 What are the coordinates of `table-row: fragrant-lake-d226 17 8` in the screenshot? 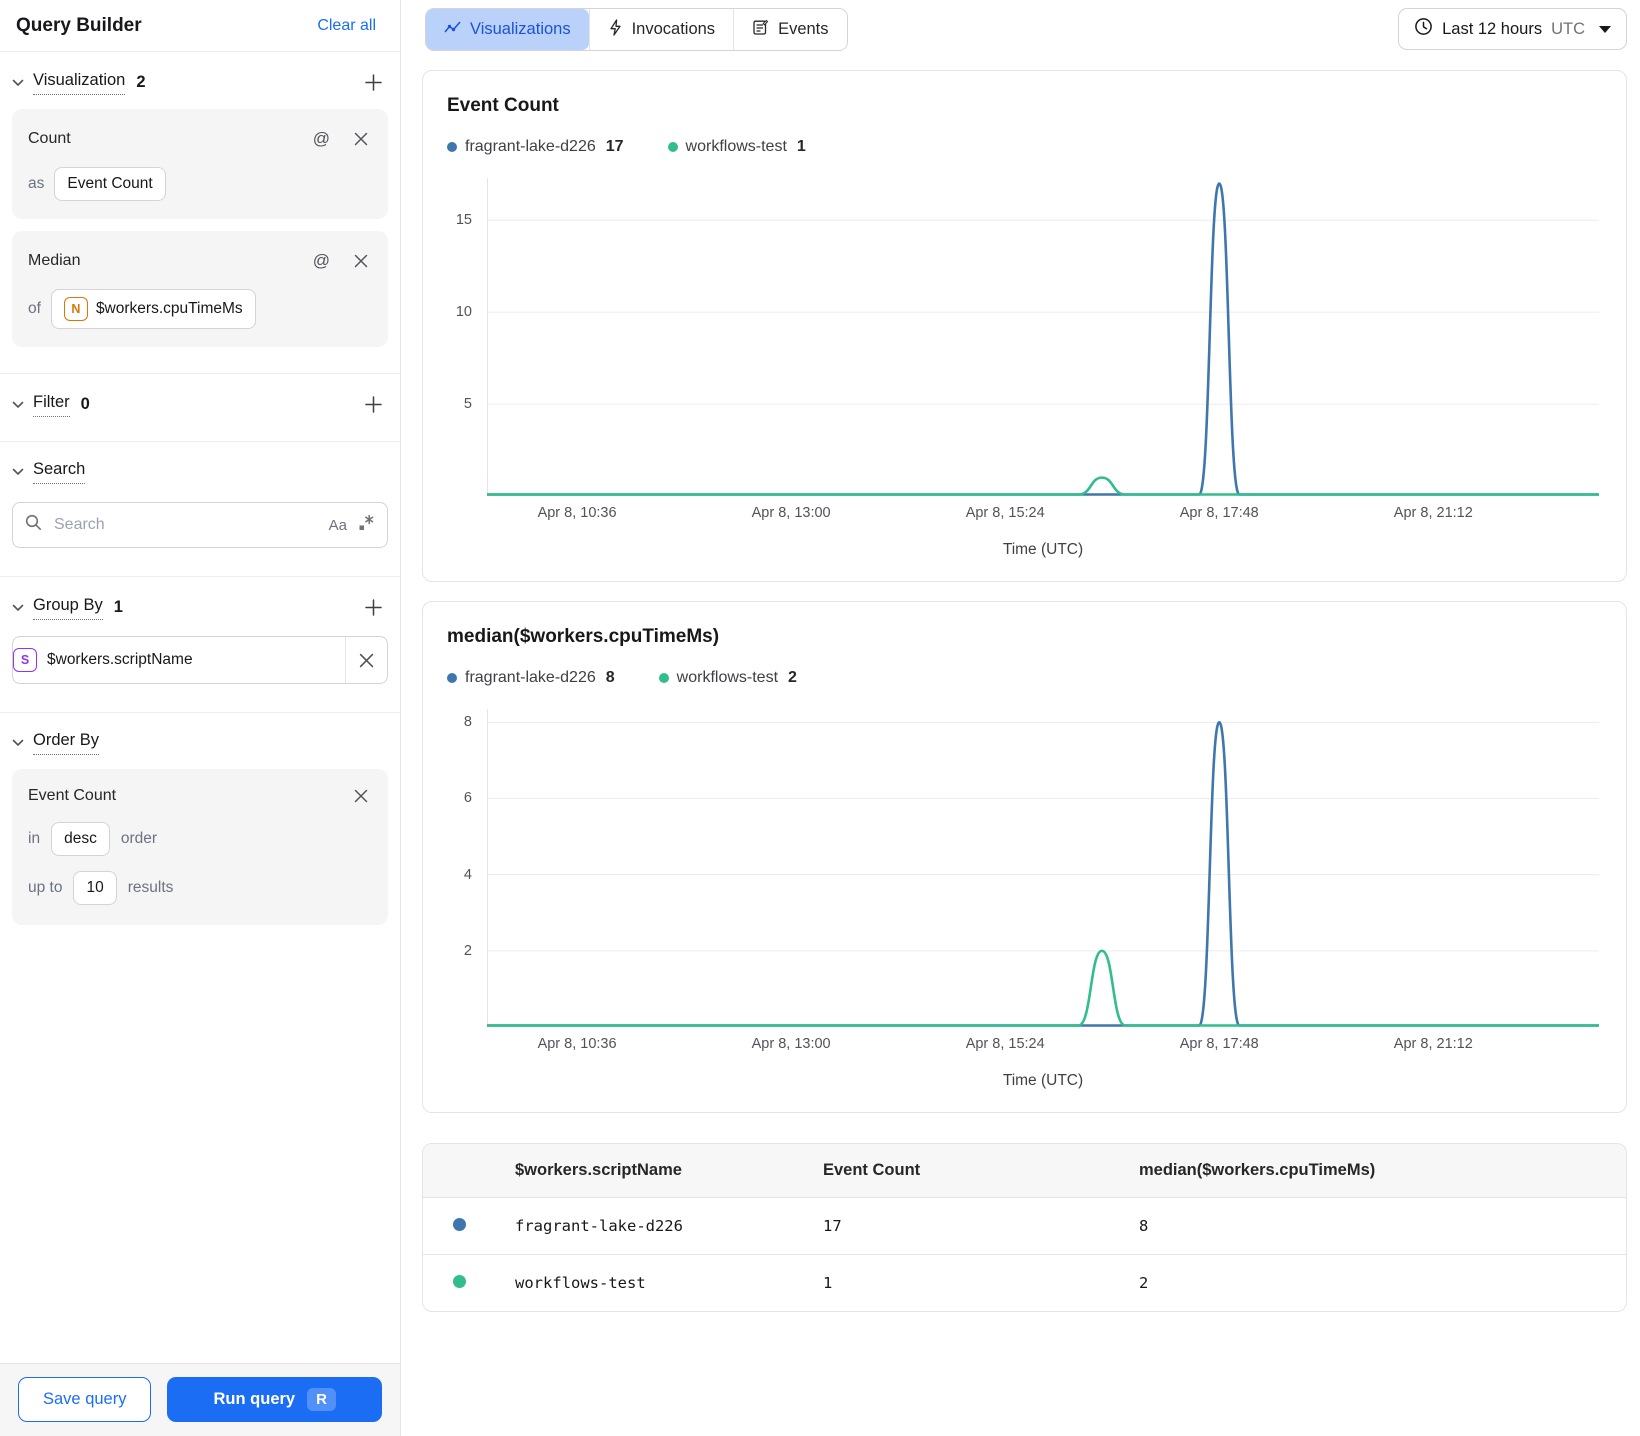 It's located at (1024, 1226).